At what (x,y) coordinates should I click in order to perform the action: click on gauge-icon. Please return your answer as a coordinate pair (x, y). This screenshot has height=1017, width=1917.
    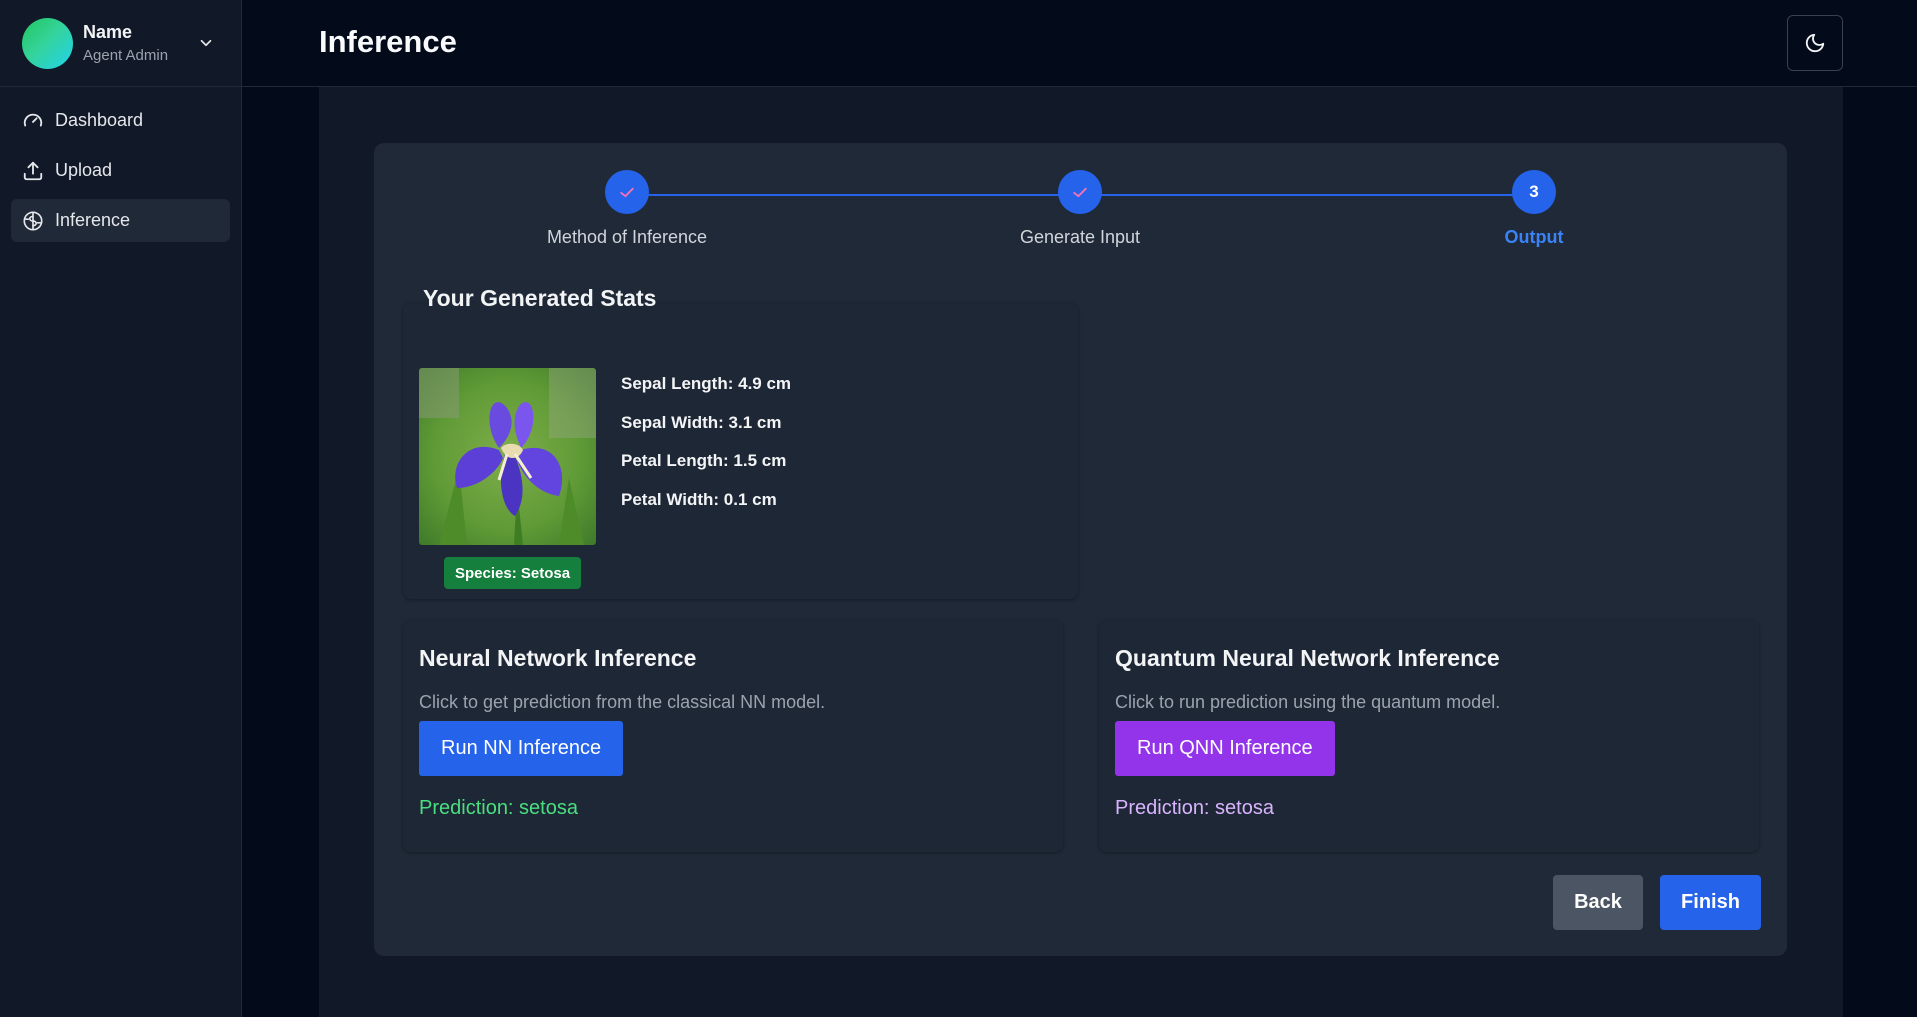
    Looking at the image, I should click on (33, 119).